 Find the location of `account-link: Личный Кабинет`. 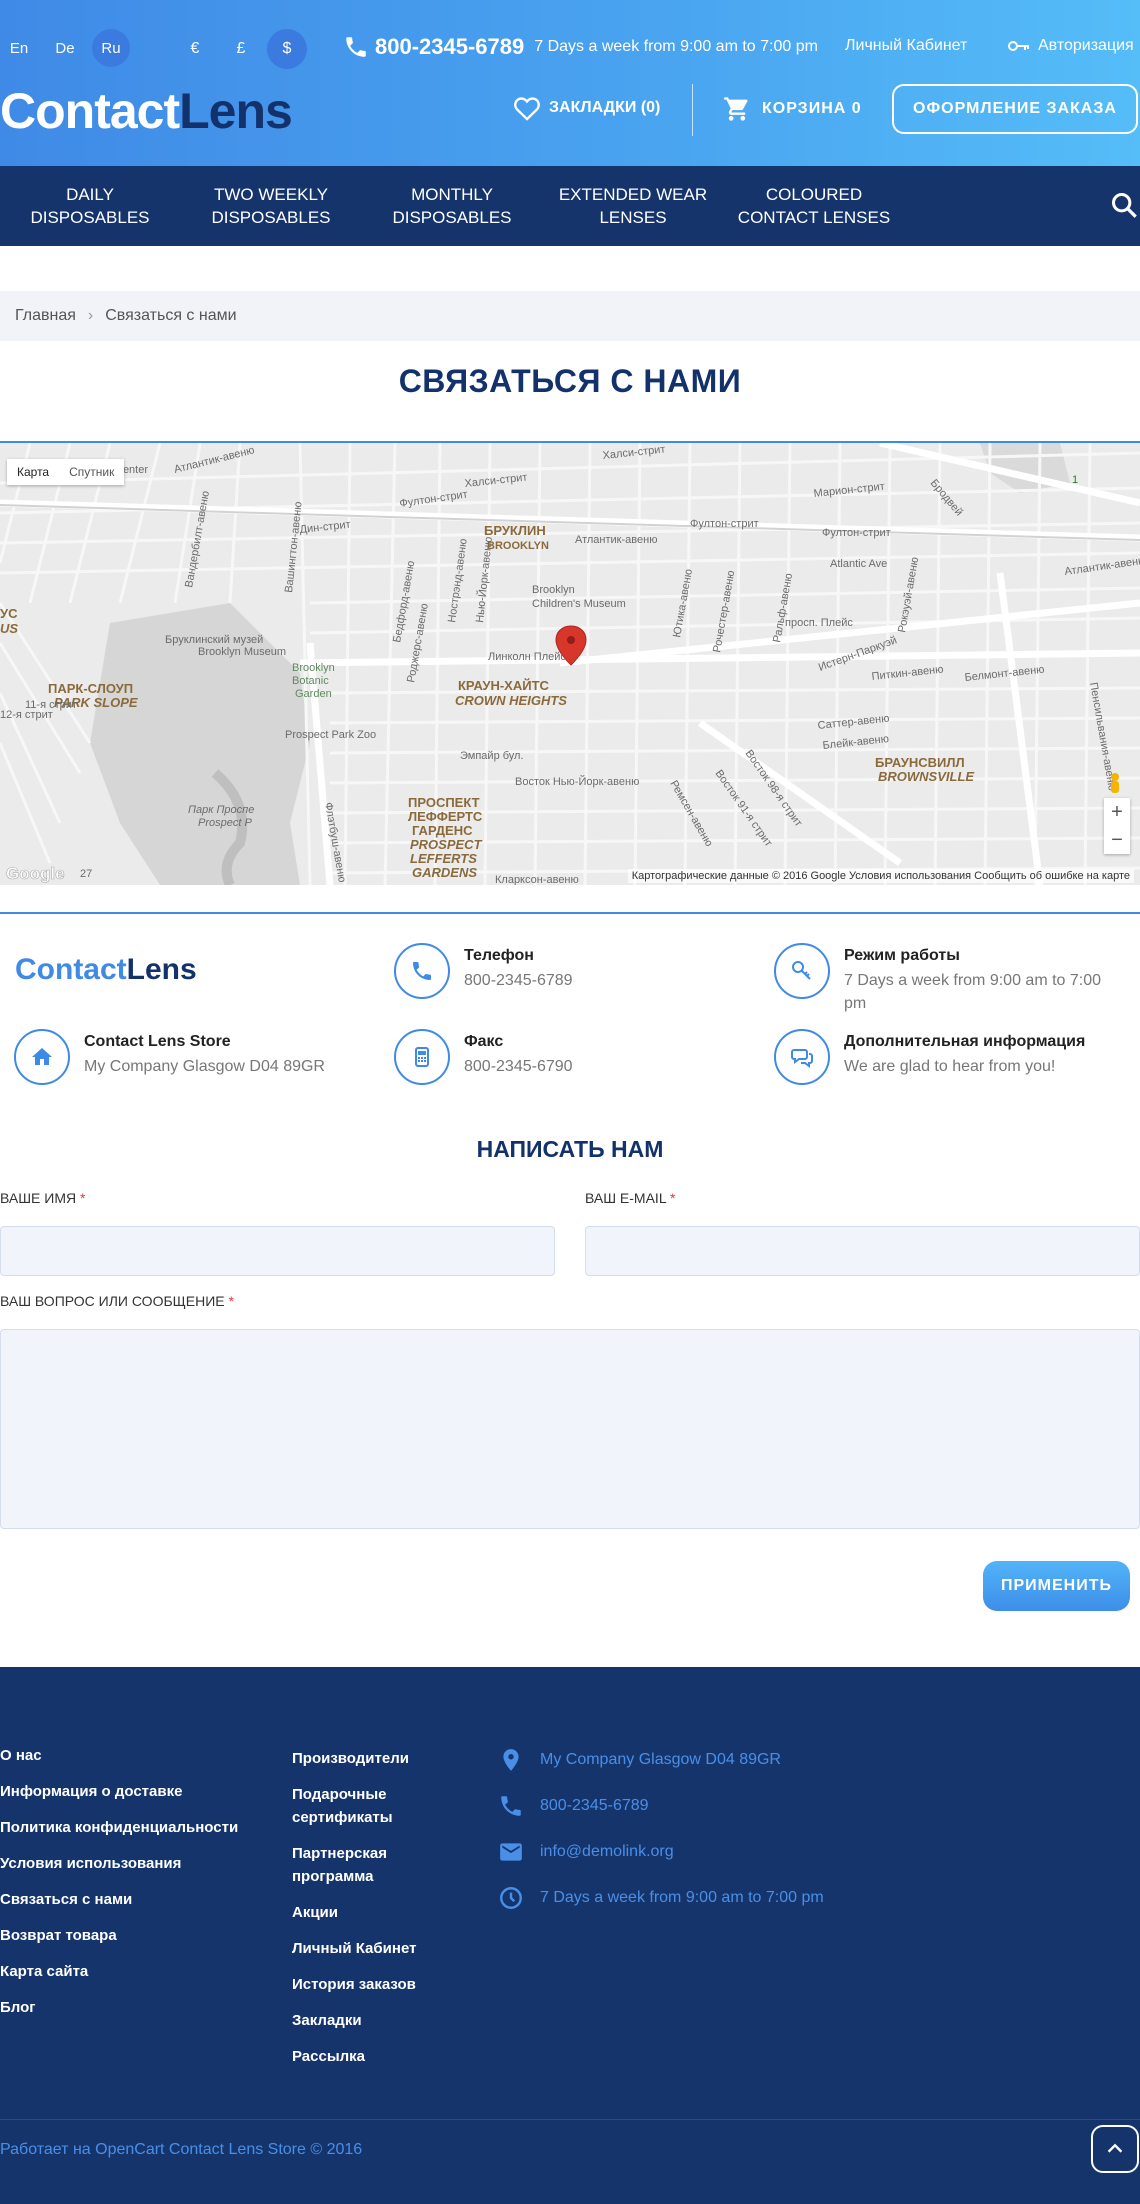

account-link: Личный Кабинет is located at coordinates (906, 46).